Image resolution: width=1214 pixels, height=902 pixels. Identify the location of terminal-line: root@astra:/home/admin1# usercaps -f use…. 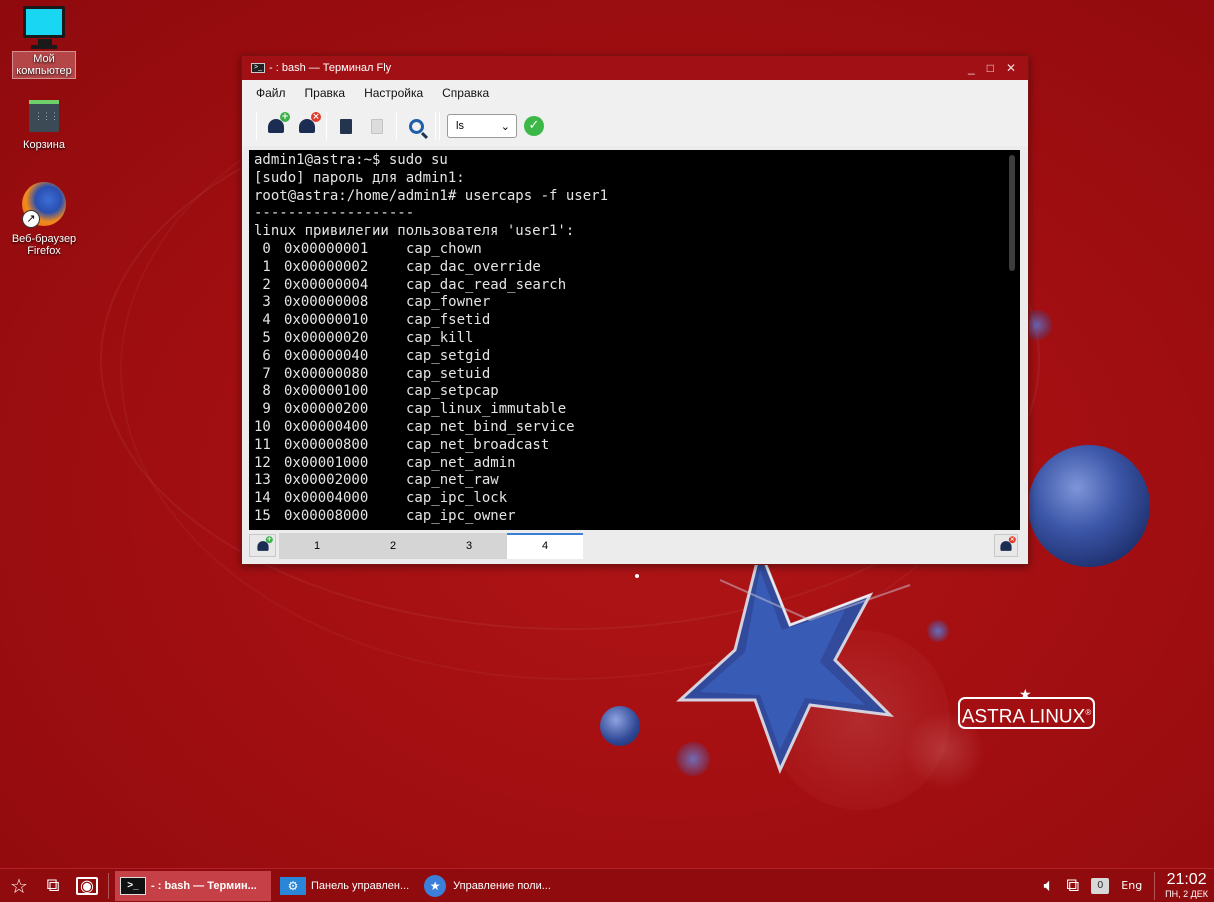
(431, 195).